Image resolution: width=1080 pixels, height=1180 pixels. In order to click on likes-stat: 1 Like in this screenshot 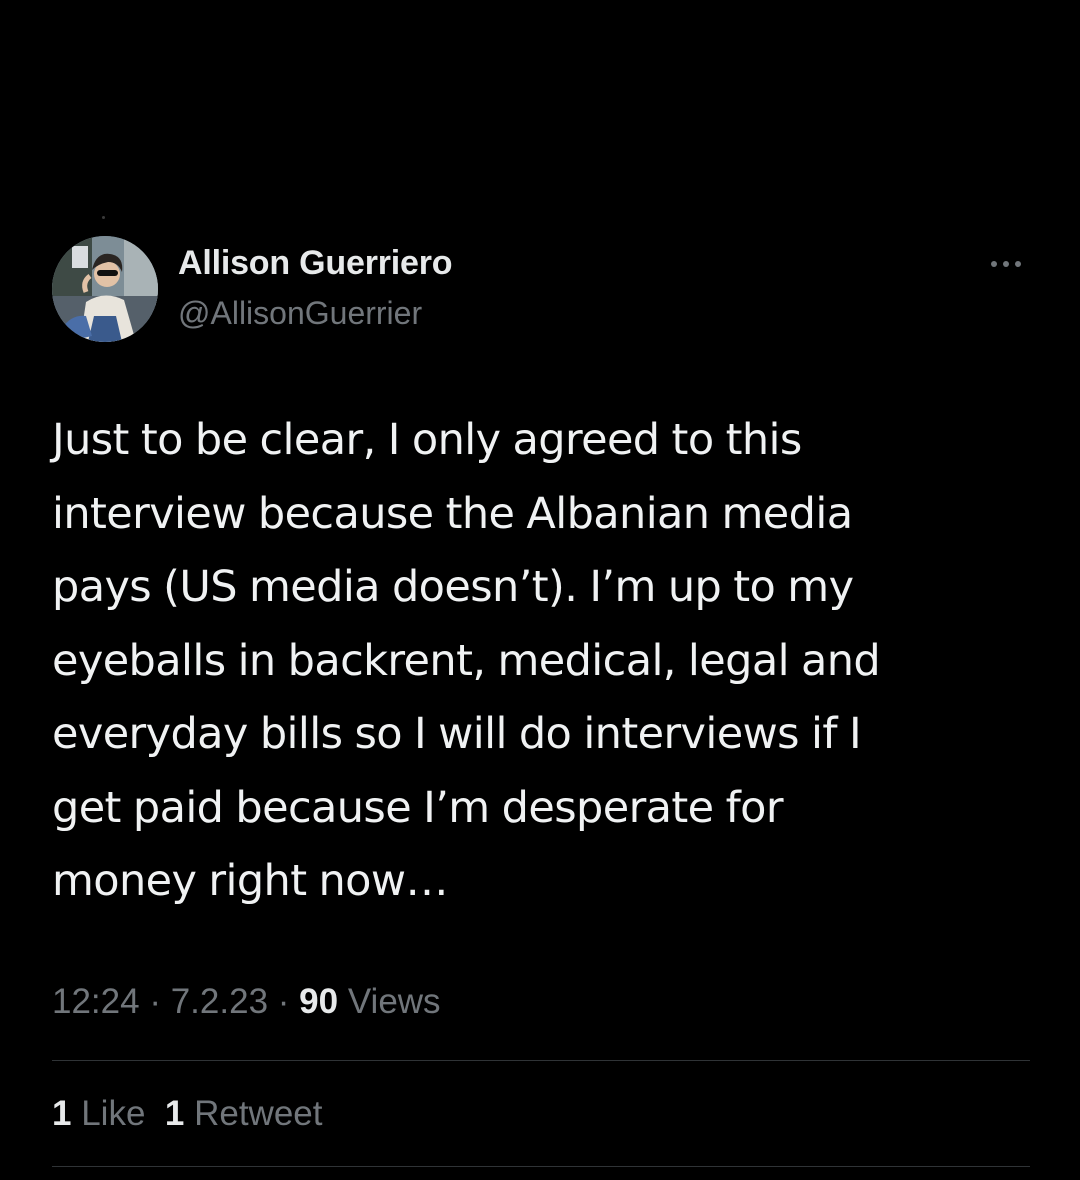, I will do `click(98, 1113)`.